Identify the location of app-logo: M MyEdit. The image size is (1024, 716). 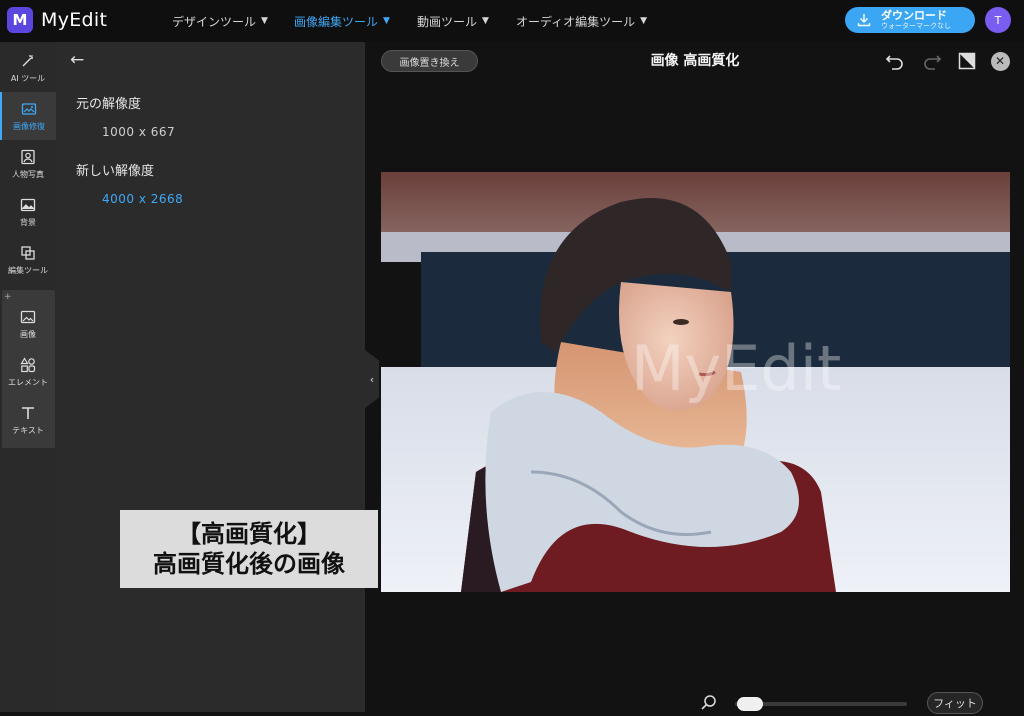
(57, 20).